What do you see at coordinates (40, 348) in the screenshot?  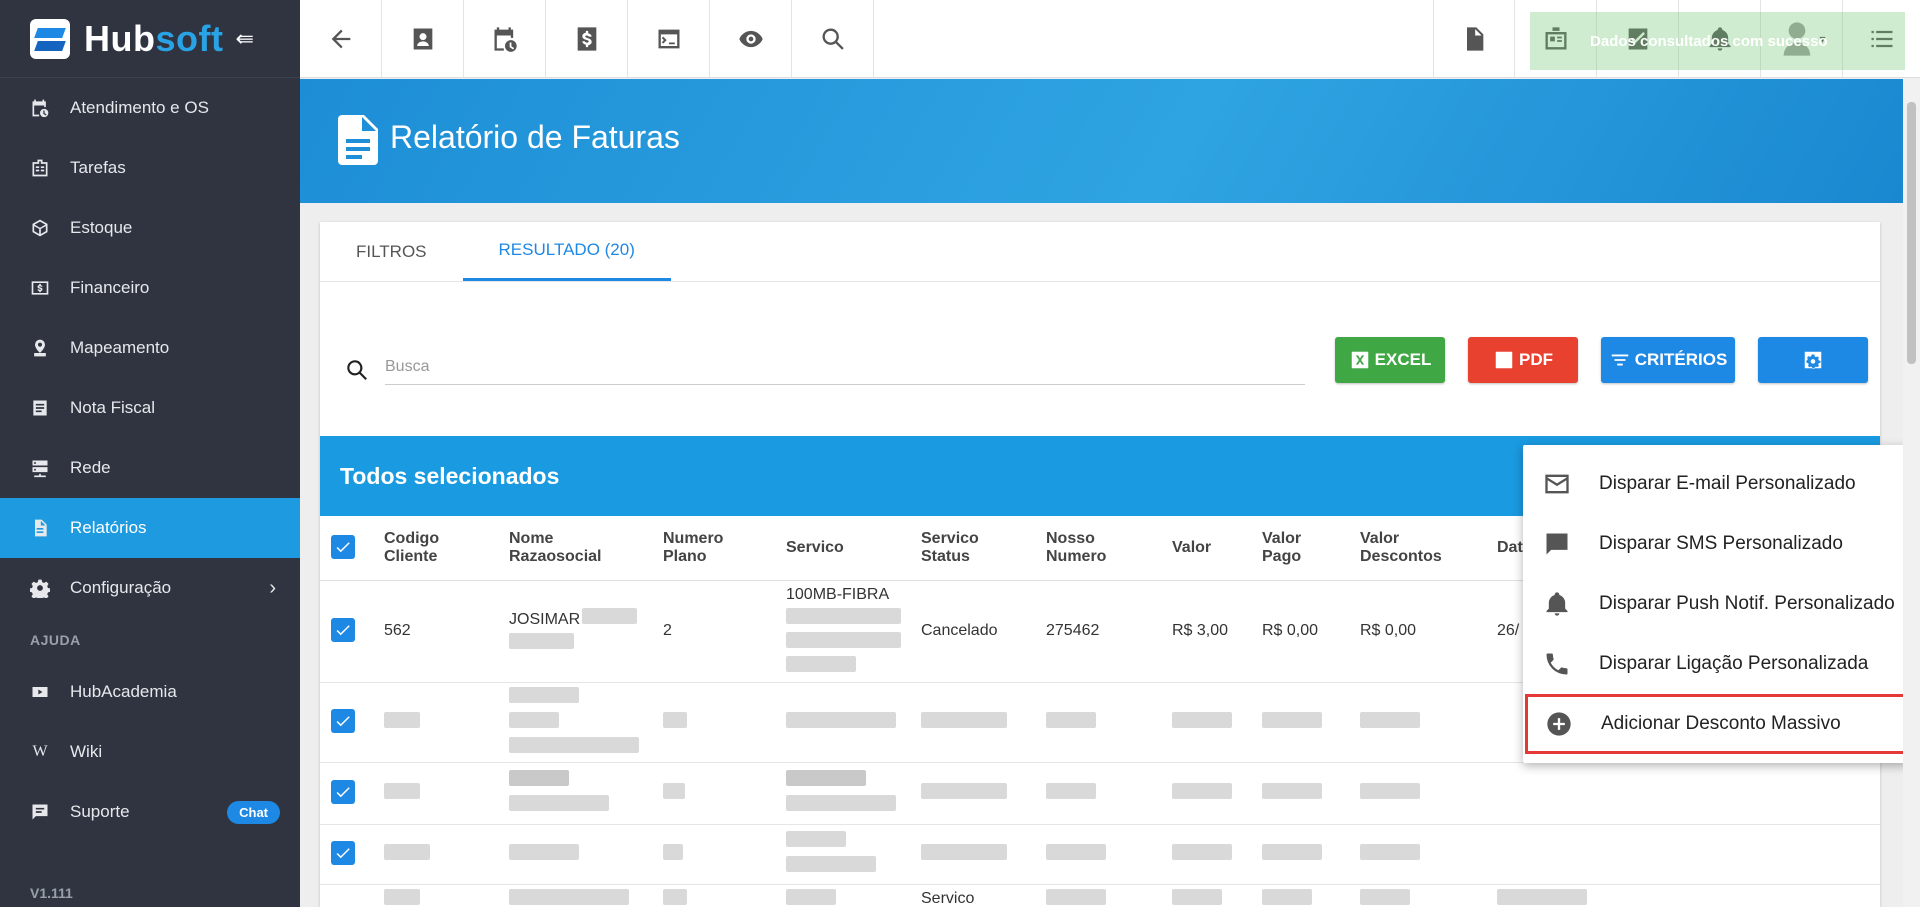 I see `map-pin-icon` at bounding box center [40, 348].